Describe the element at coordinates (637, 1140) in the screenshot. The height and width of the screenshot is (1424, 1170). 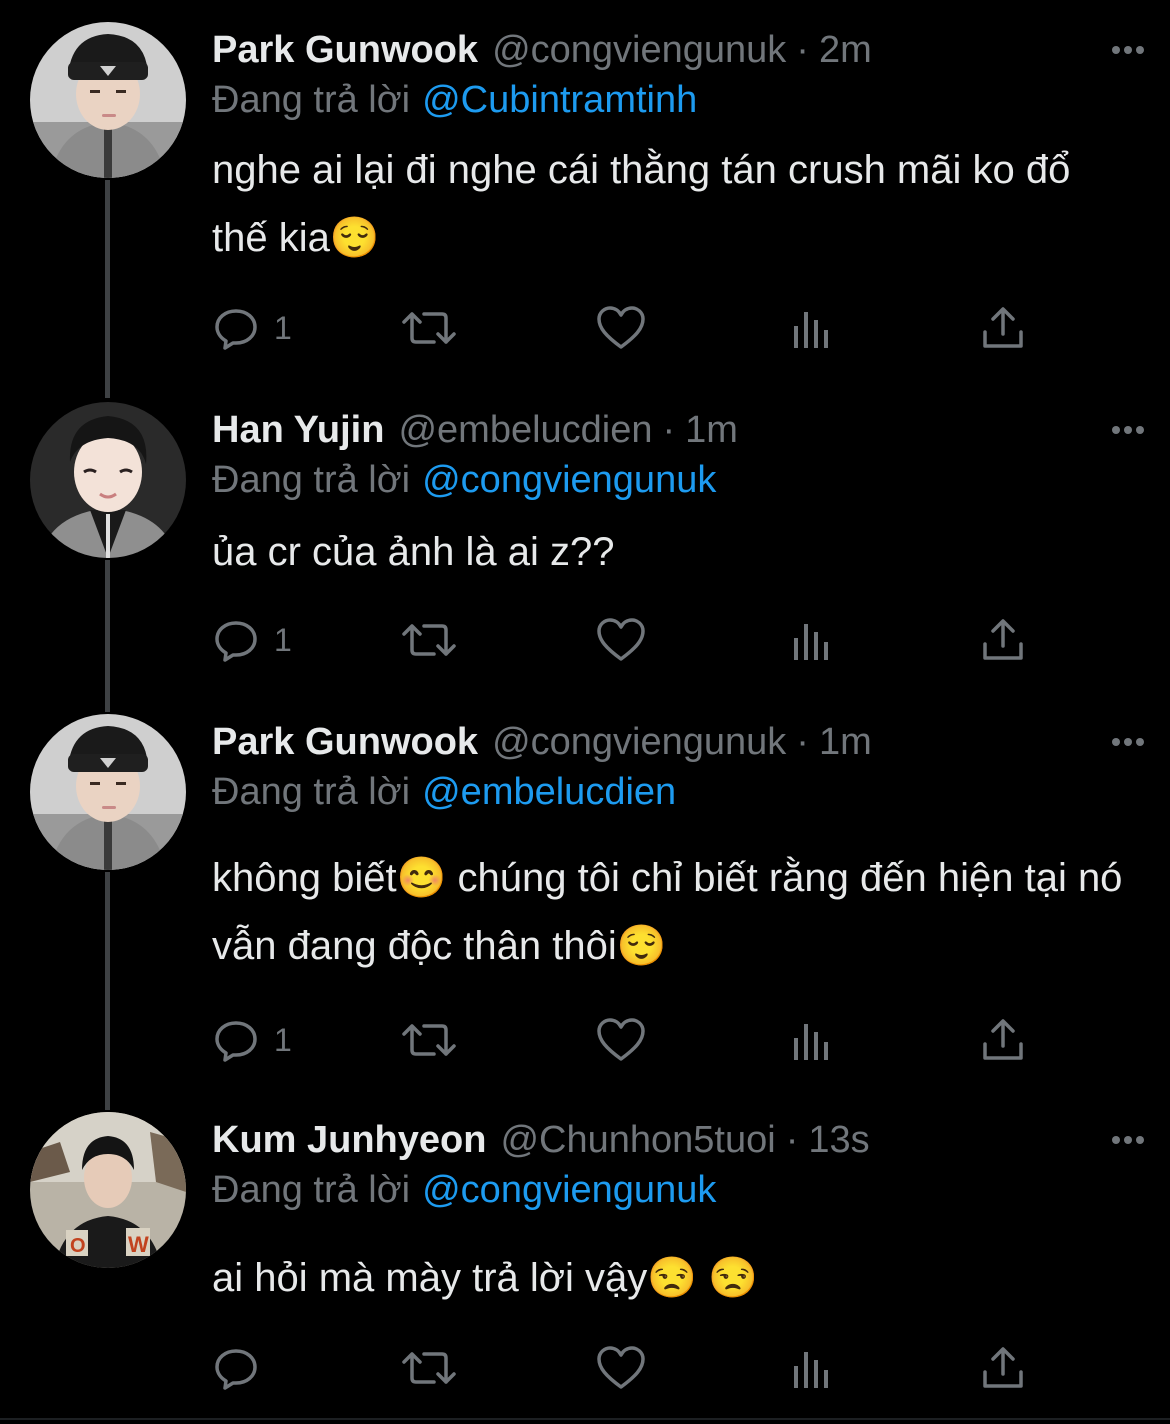
I see `user-handle: @Chunhon5tuoi` at that location.